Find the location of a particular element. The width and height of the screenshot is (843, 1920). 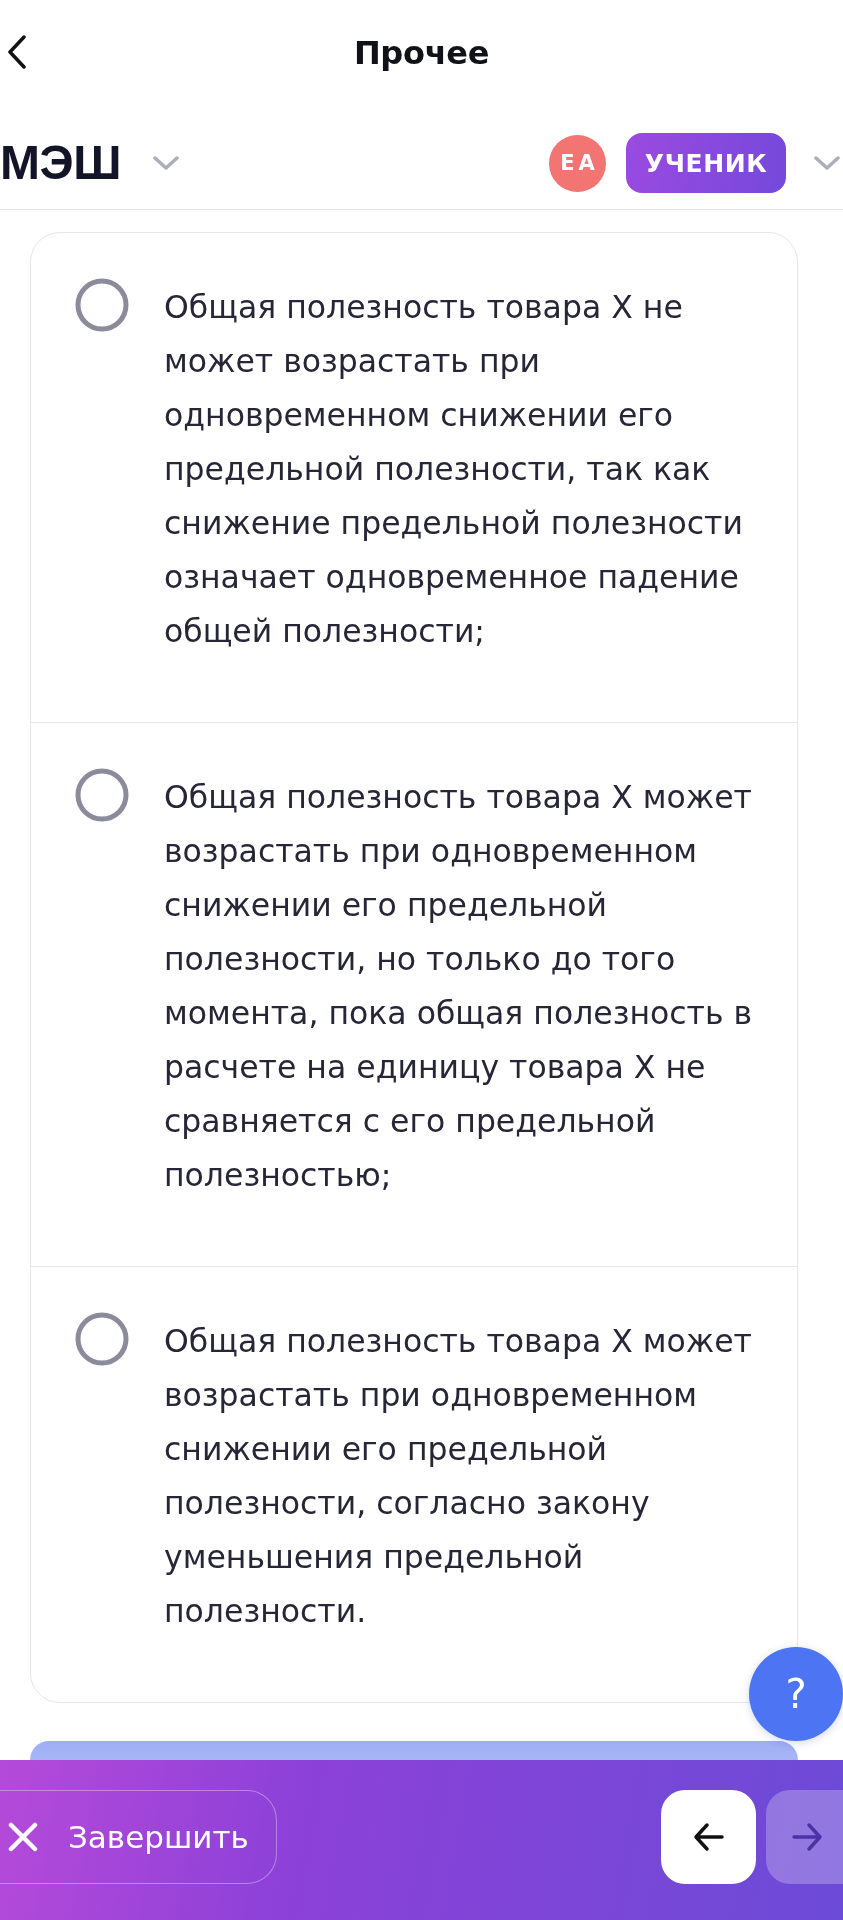

arrow-left-icon is located at coordinates (708, 1837).